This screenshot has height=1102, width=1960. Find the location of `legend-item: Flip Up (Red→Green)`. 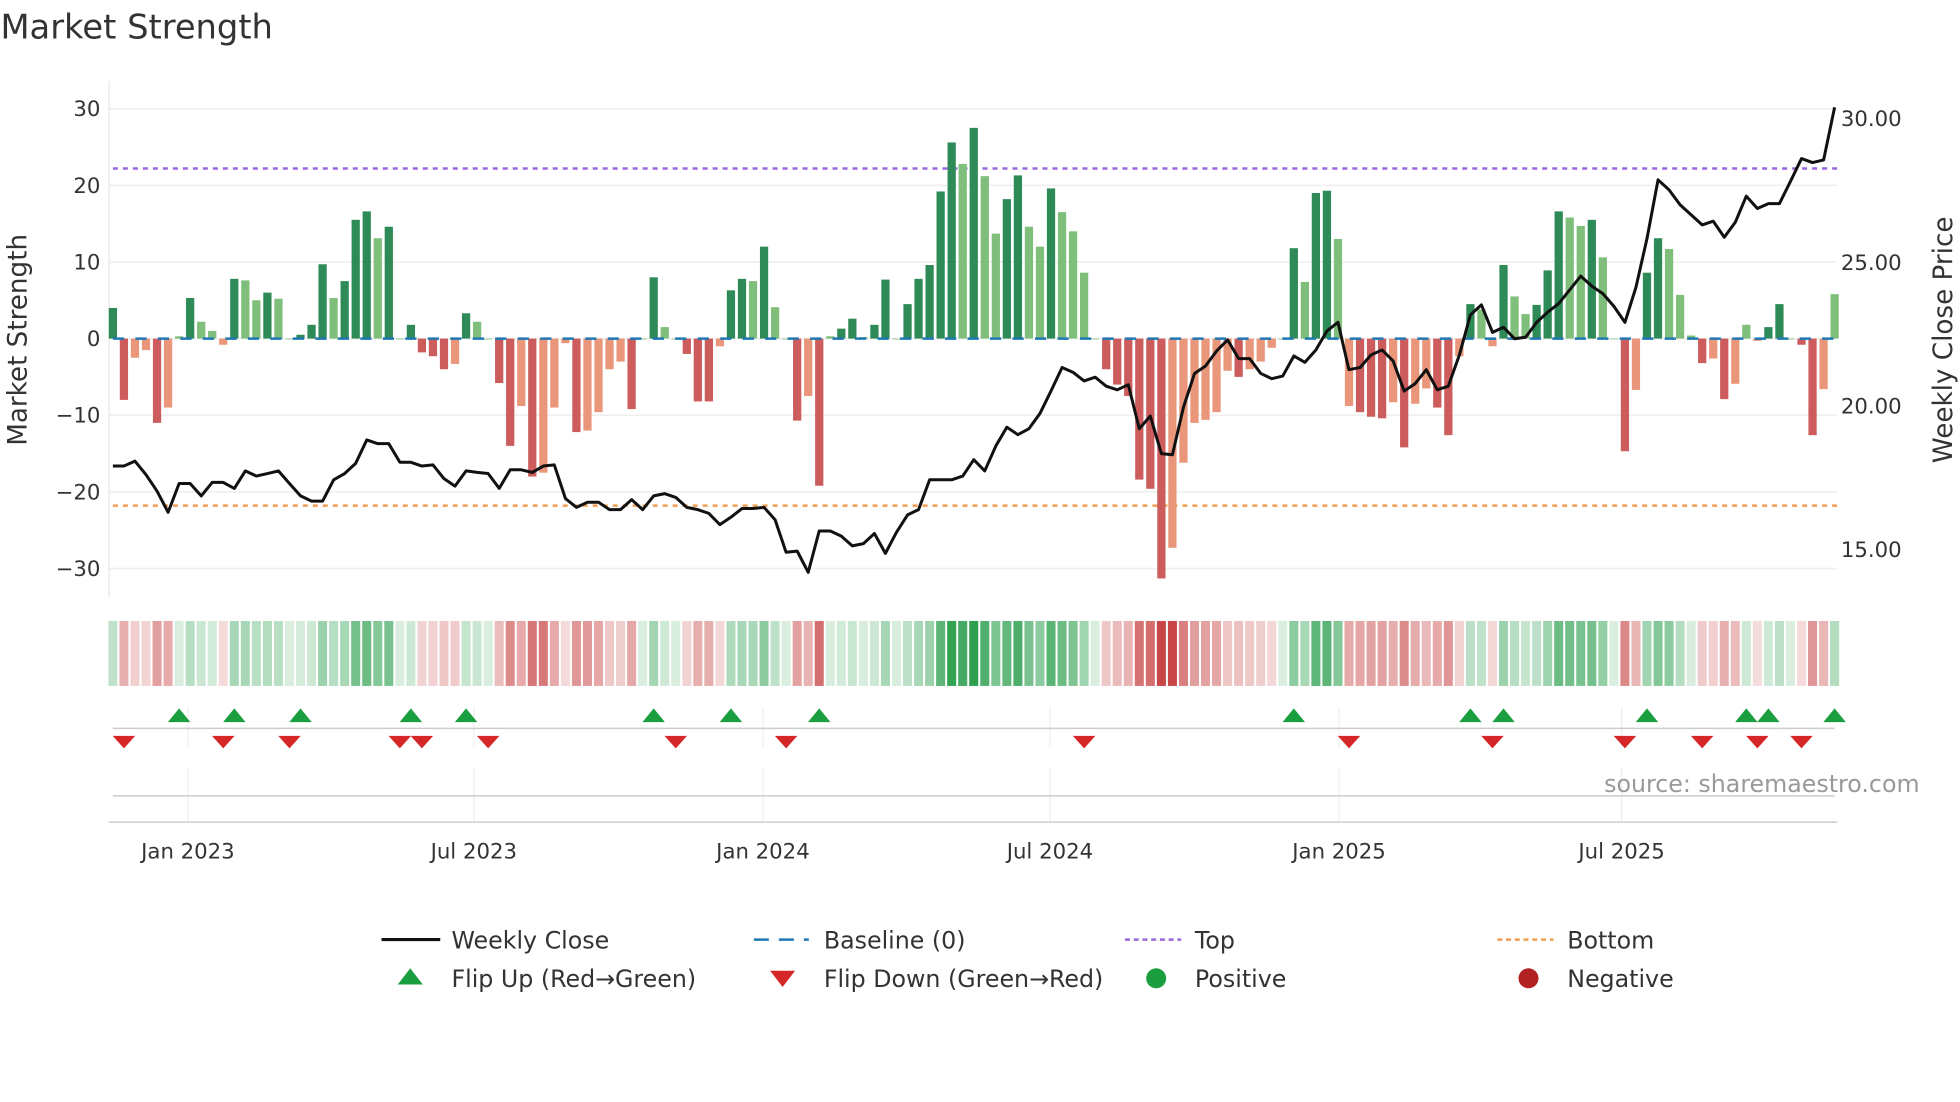

legend-item: Flip Up (Red→Green) is located at coordinates (546, 979).